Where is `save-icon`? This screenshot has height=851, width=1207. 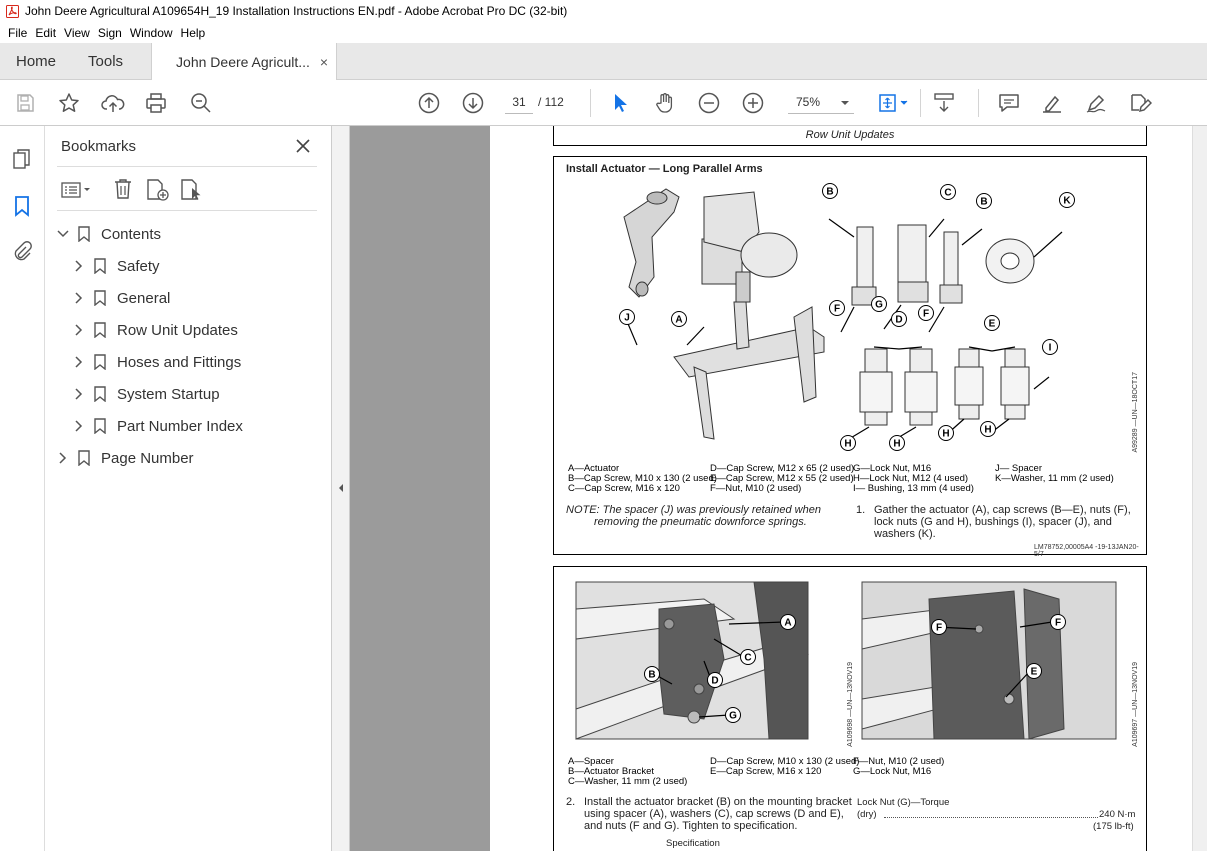
save-icon is located at coordinates (25, 103).